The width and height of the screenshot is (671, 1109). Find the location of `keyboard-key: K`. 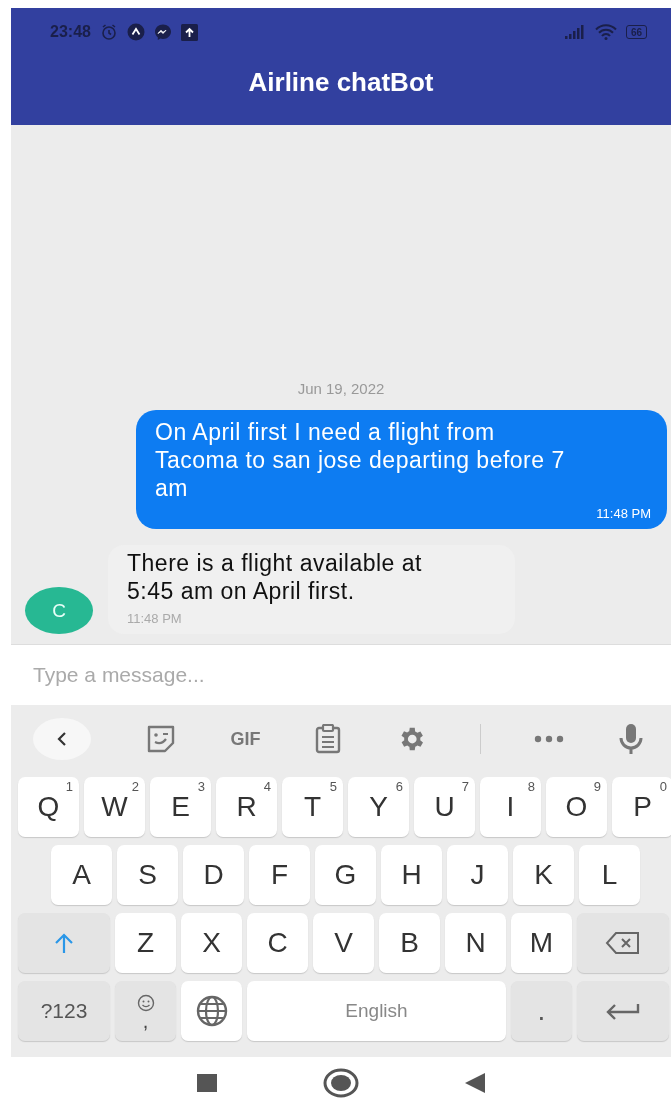

keyboard-key: K is located at coordinates (543, 875).